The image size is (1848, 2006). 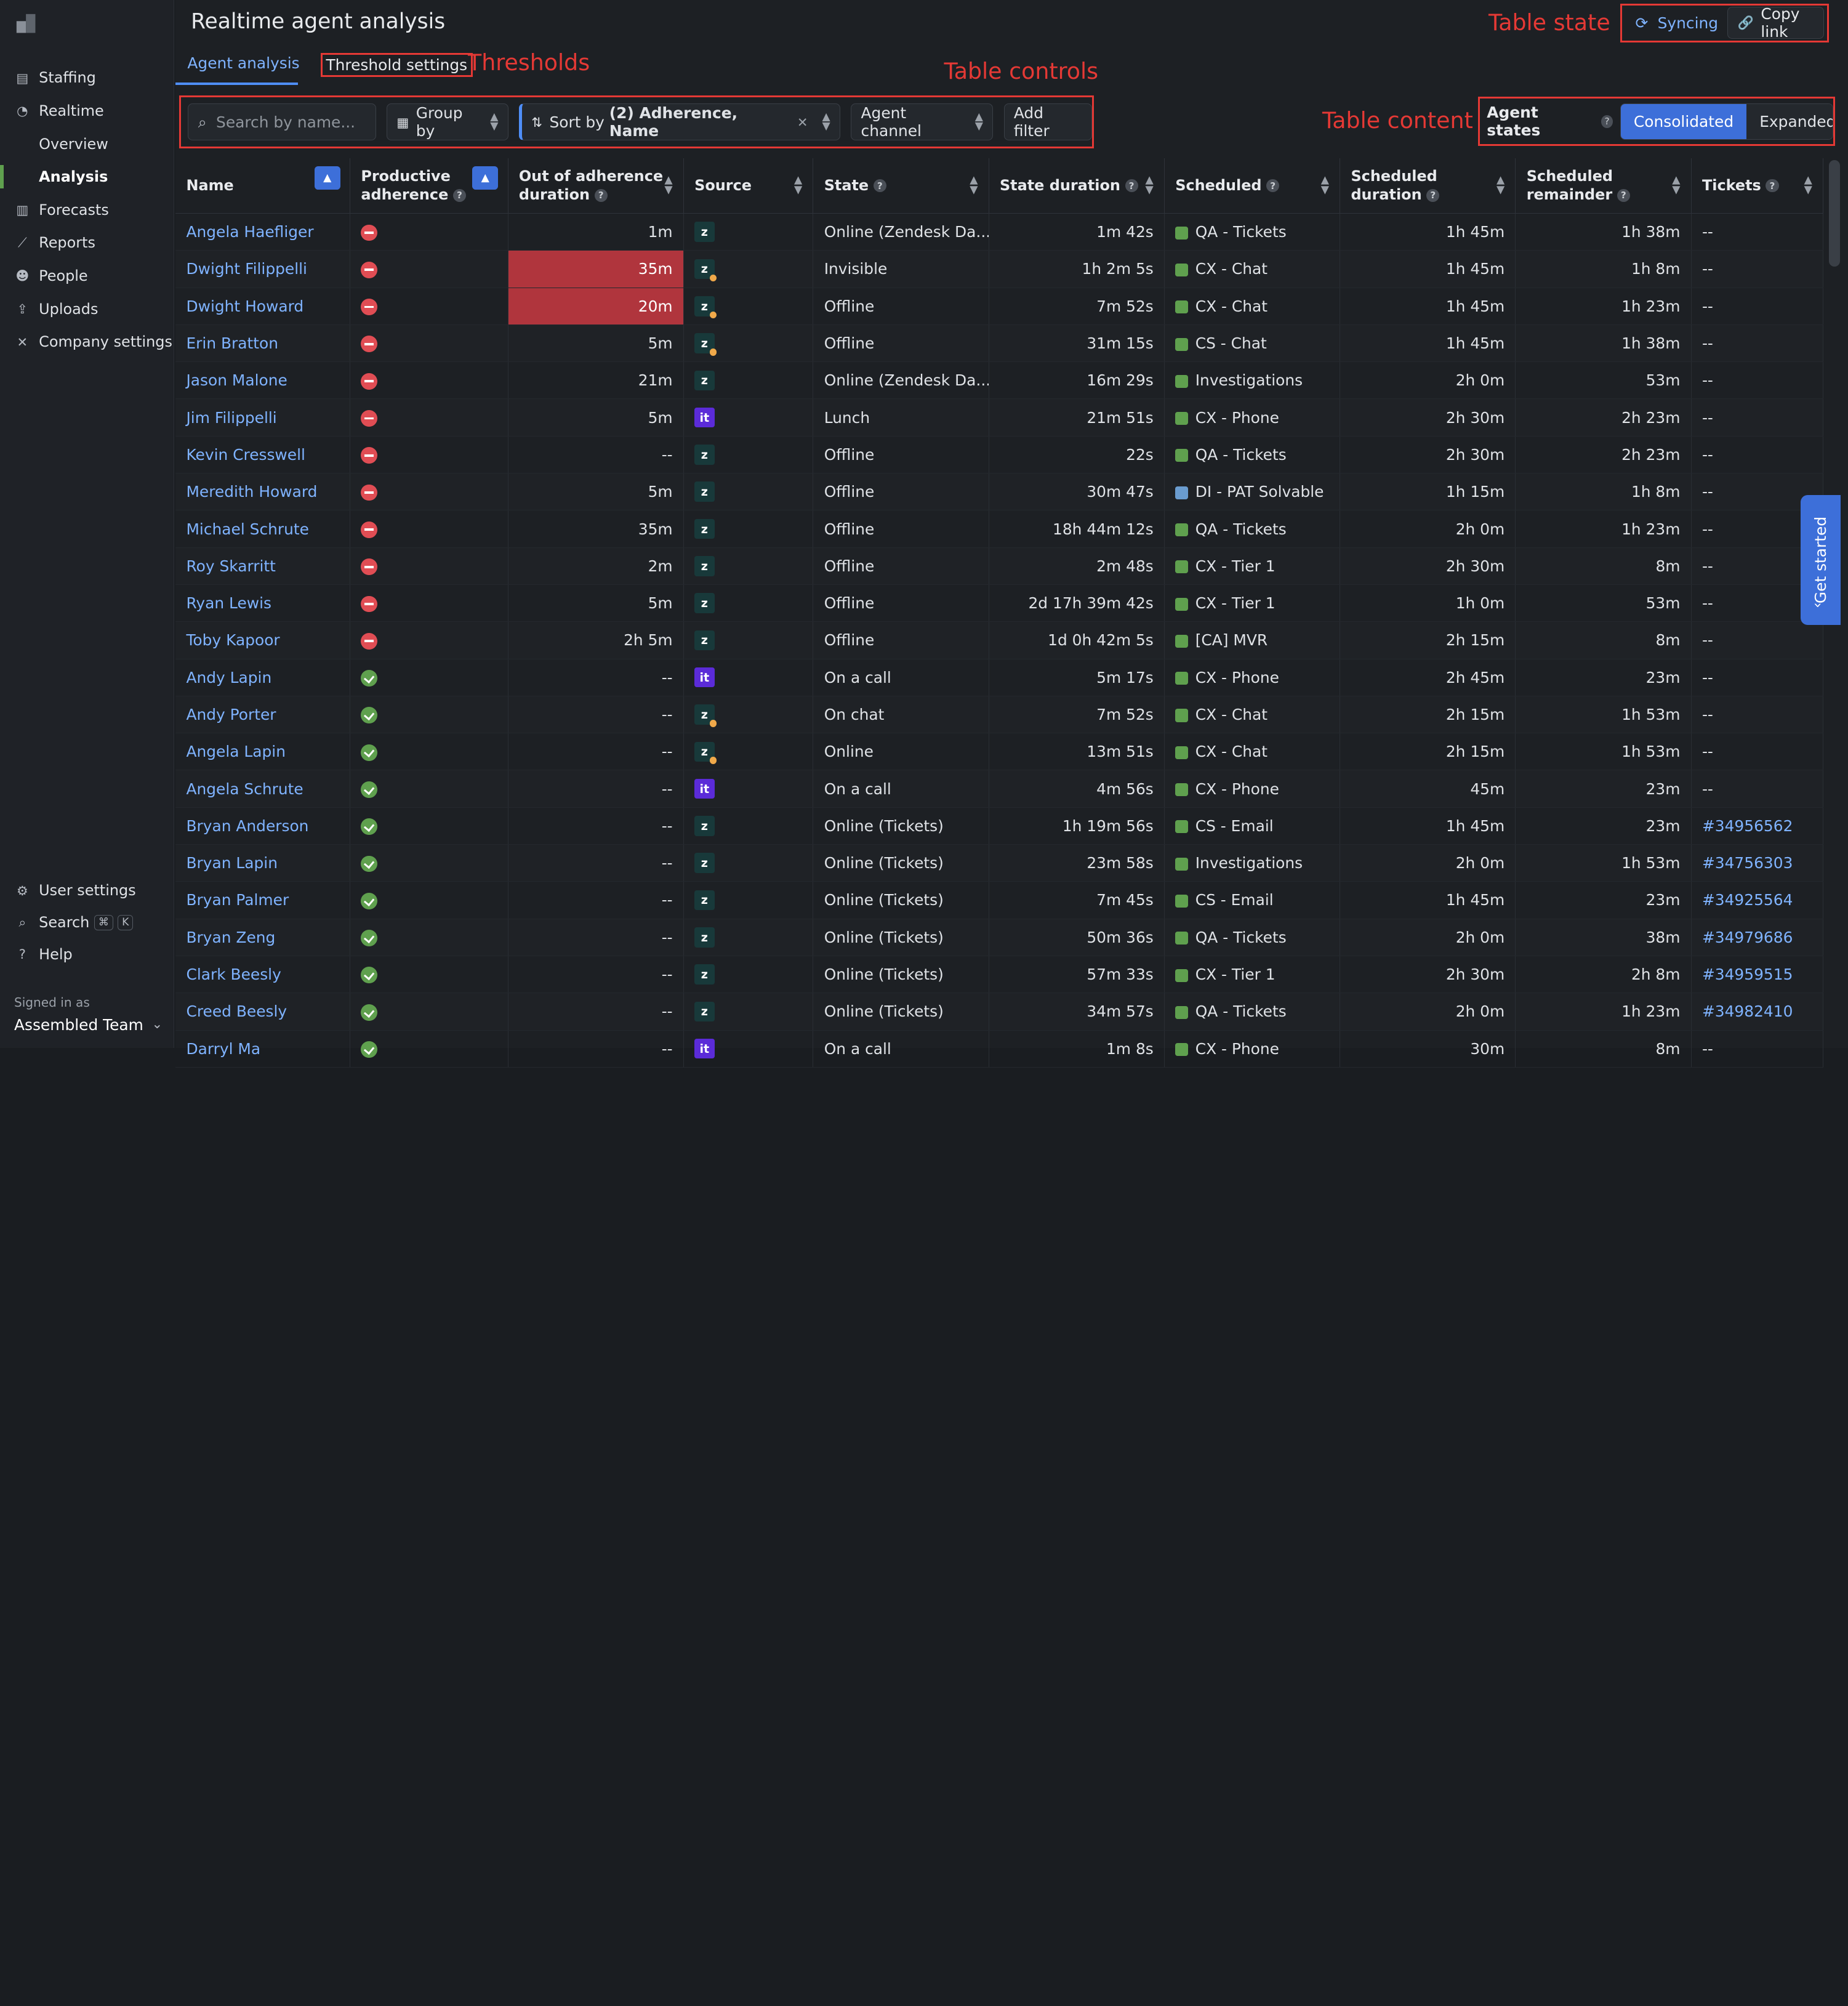 I want to click on agent-name-link: Bryan Zeng, so click(x=263, y=937).